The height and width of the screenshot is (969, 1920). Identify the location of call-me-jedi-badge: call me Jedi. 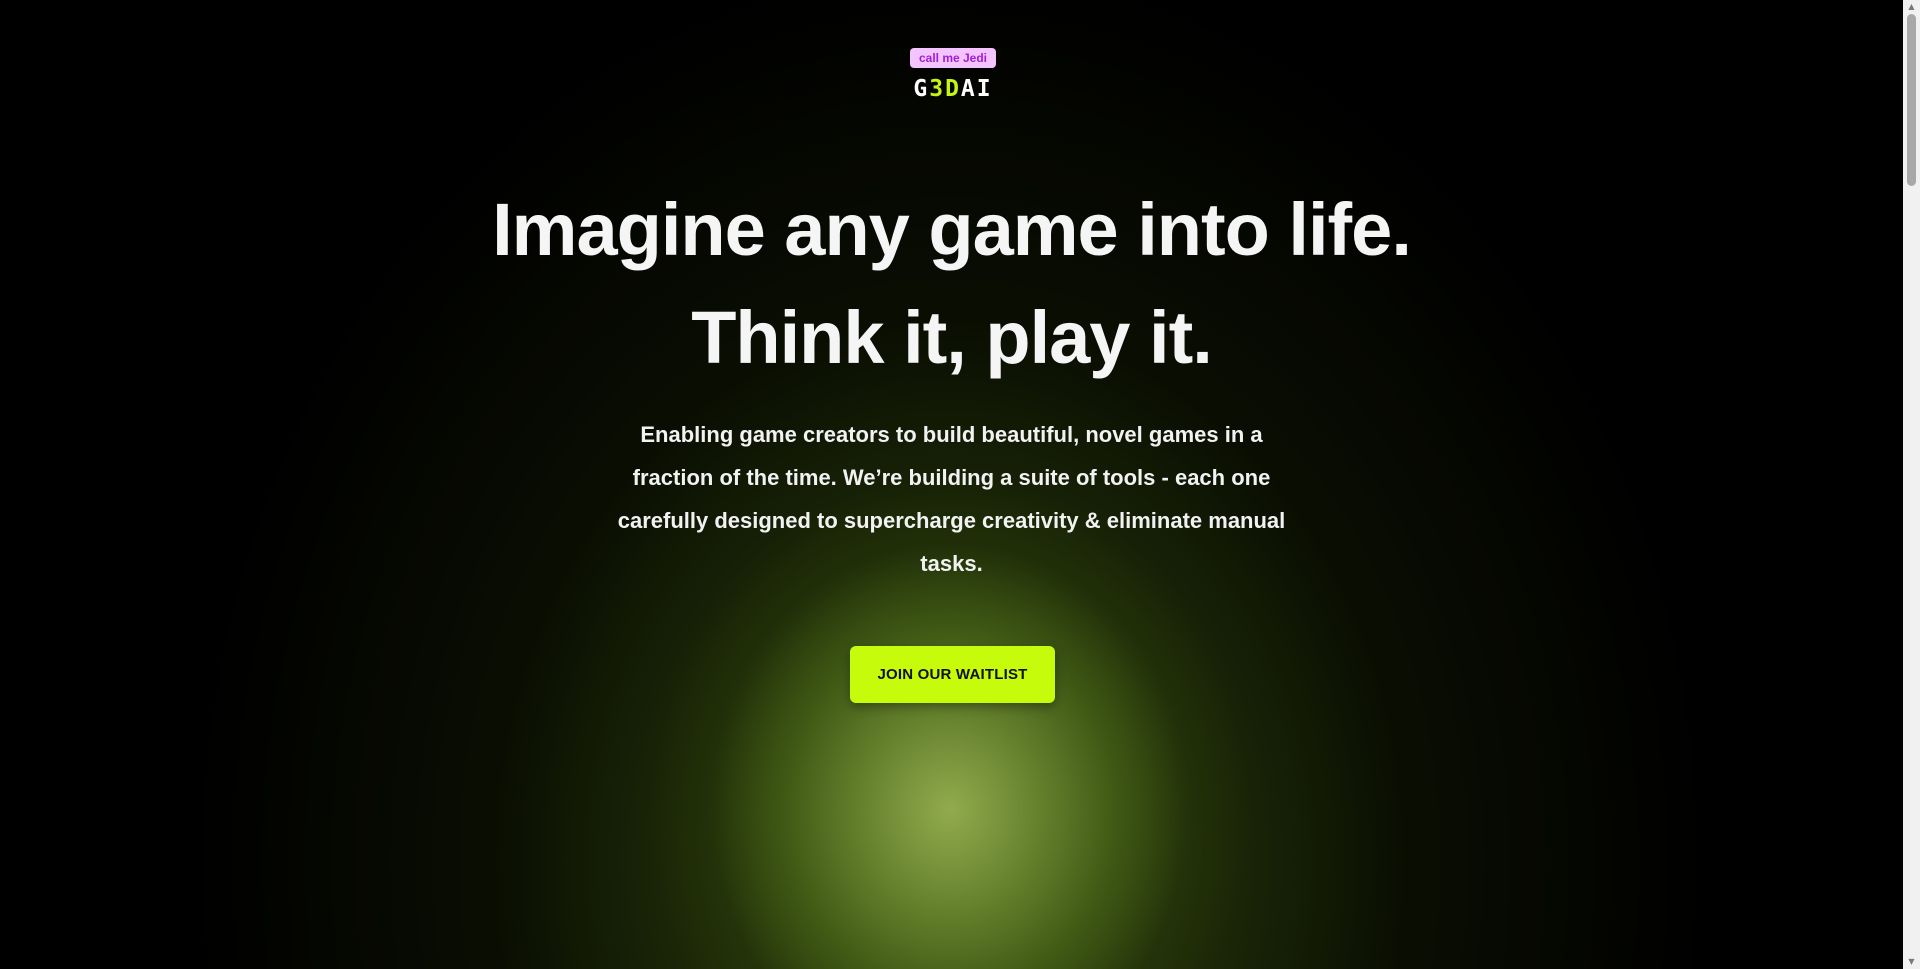
(953, 58).